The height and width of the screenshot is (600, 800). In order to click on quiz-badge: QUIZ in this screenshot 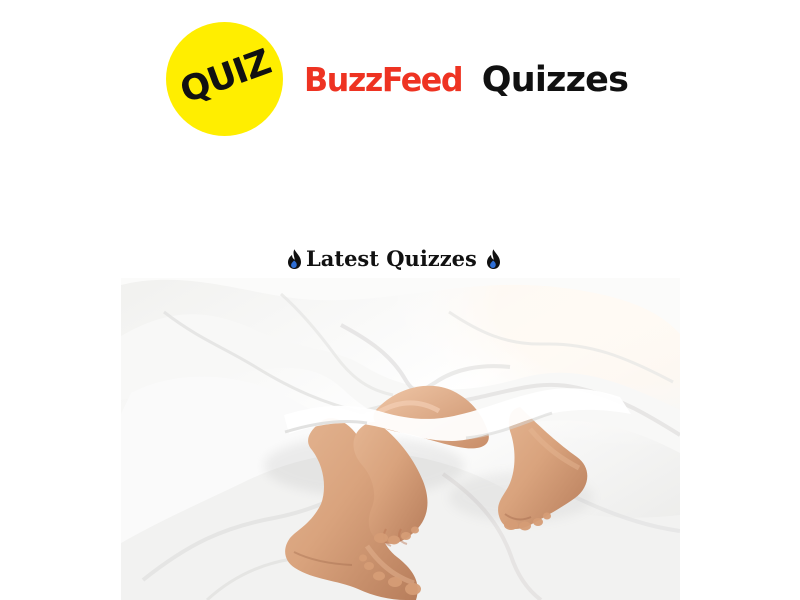, I will do `click(224, 79)`.